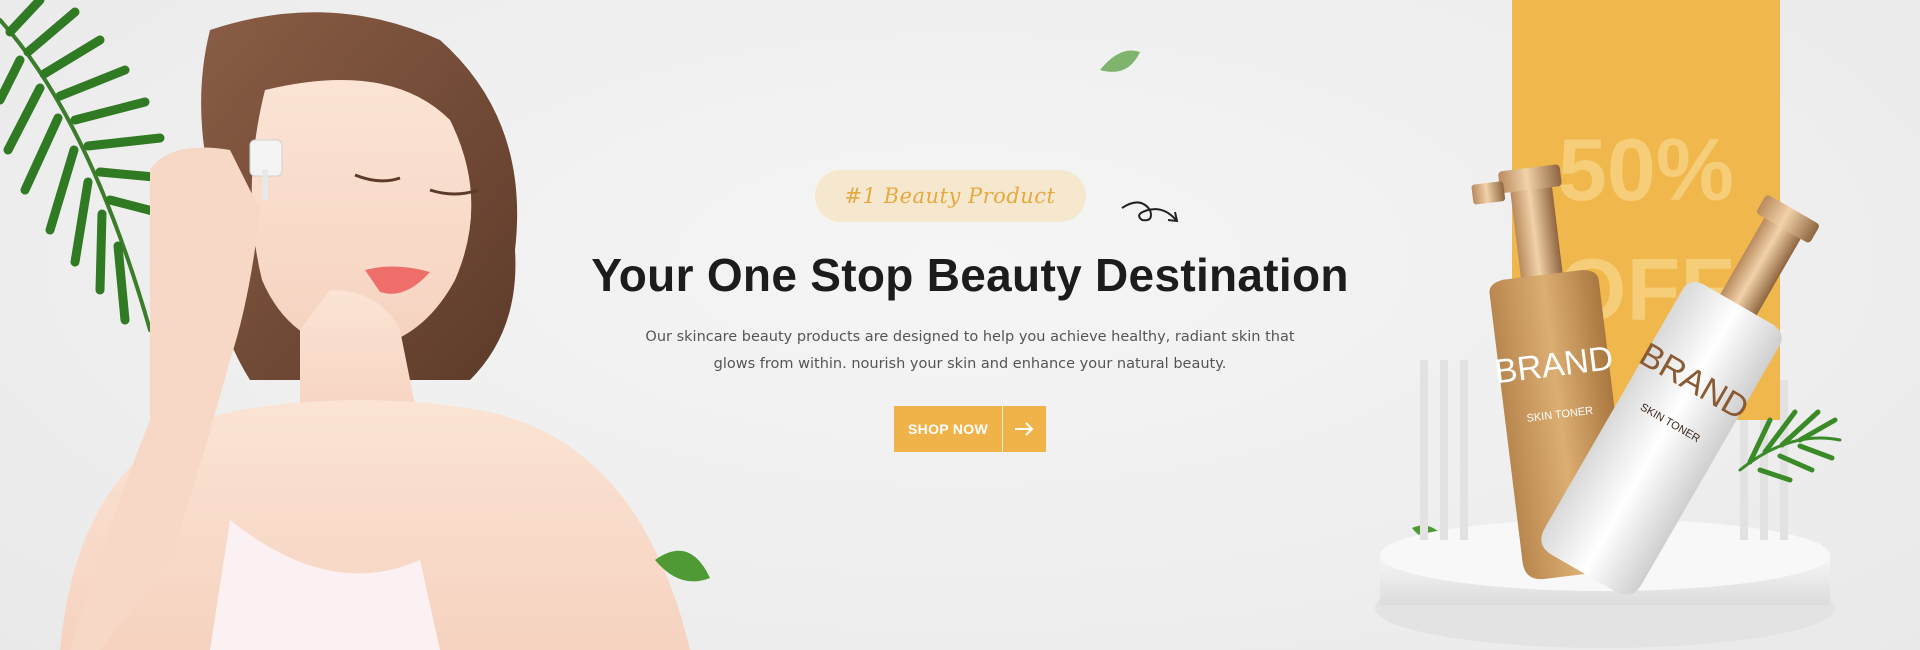 The image size is (1920, 650). What do you see at coordinates (1150, 212) in the screenshot?
I see `curly-arrow-icon` at bounding box center [1150, 212].